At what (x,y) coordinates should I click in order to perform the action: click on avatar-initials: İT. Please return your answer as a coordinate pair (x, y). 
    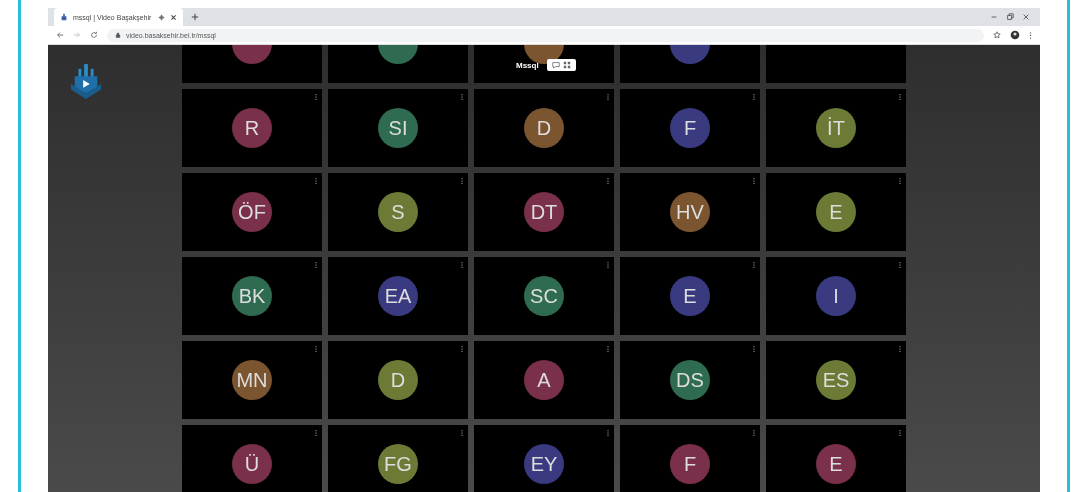
    Looking at the image, I should click on (836, 128).